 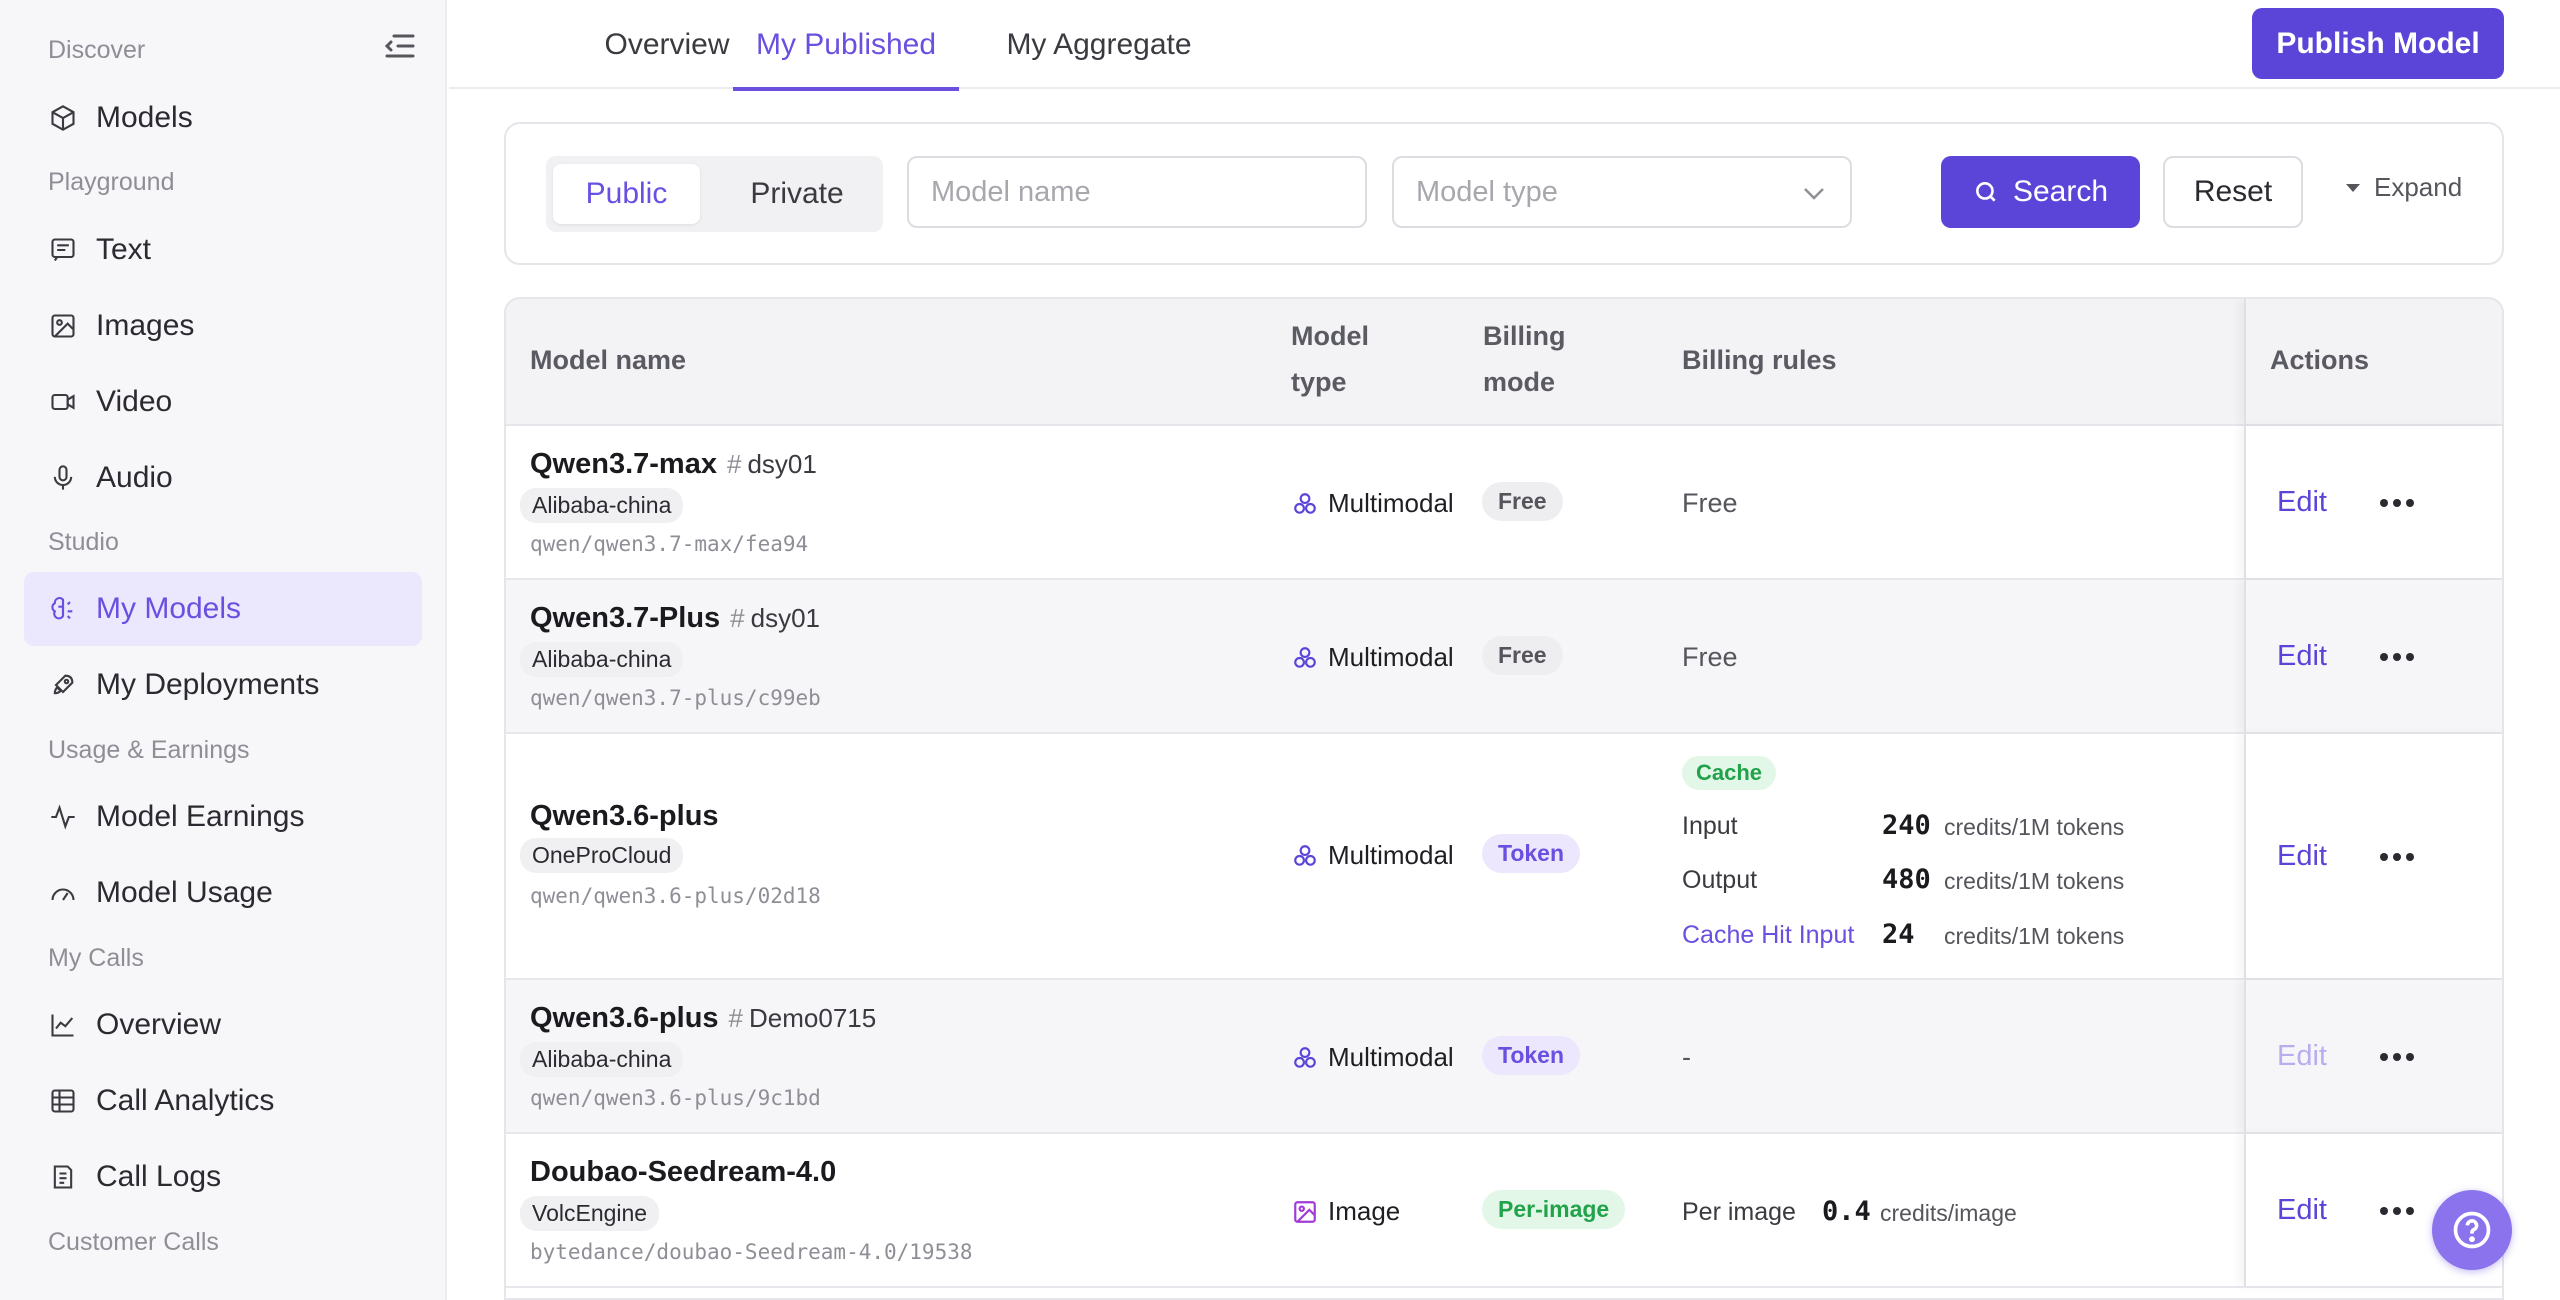 I want to click on section-studio: Studio, so click(x=83, y=542).